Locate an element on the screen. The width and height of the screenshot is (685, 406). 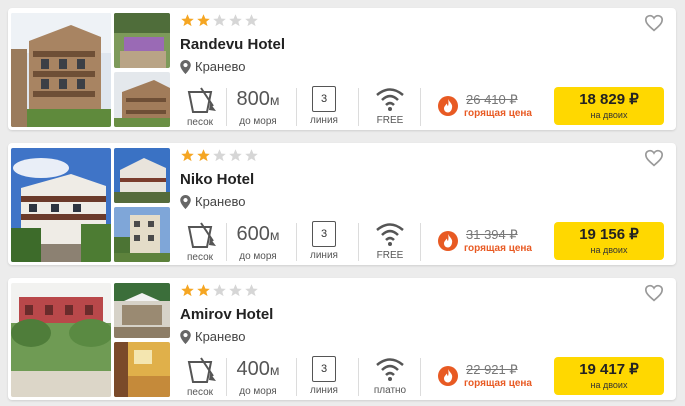
price-value: 19 156 ₽ is located at coordinates (609, 234).